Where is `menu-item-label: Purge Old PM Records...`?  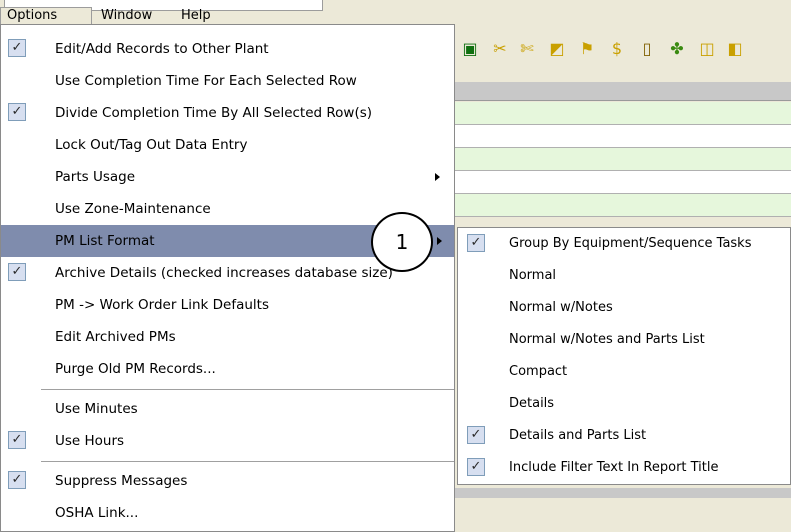 menu-item-label: Purge Old PM Records... is located at coordinates (135, 369).